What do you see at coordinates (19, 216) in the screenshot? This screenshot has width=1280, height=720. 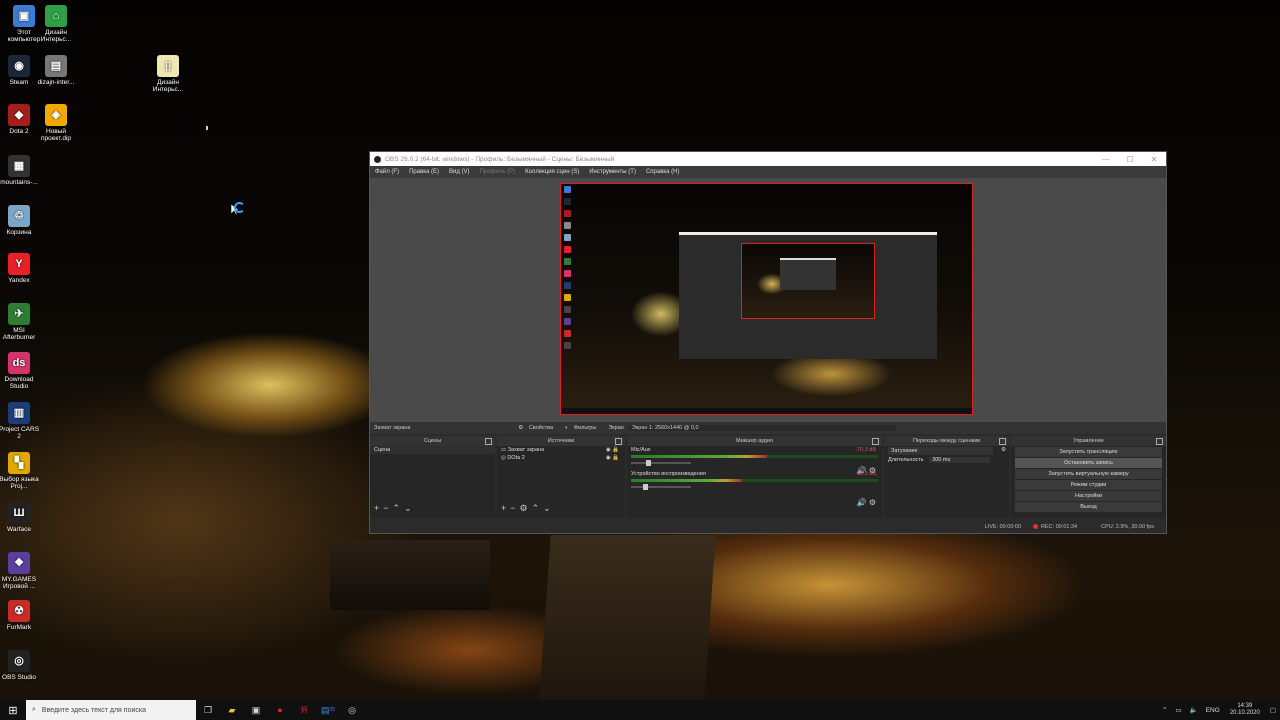 I see `recycle-bin-icon: ♲` at bounding box center [19, 216].